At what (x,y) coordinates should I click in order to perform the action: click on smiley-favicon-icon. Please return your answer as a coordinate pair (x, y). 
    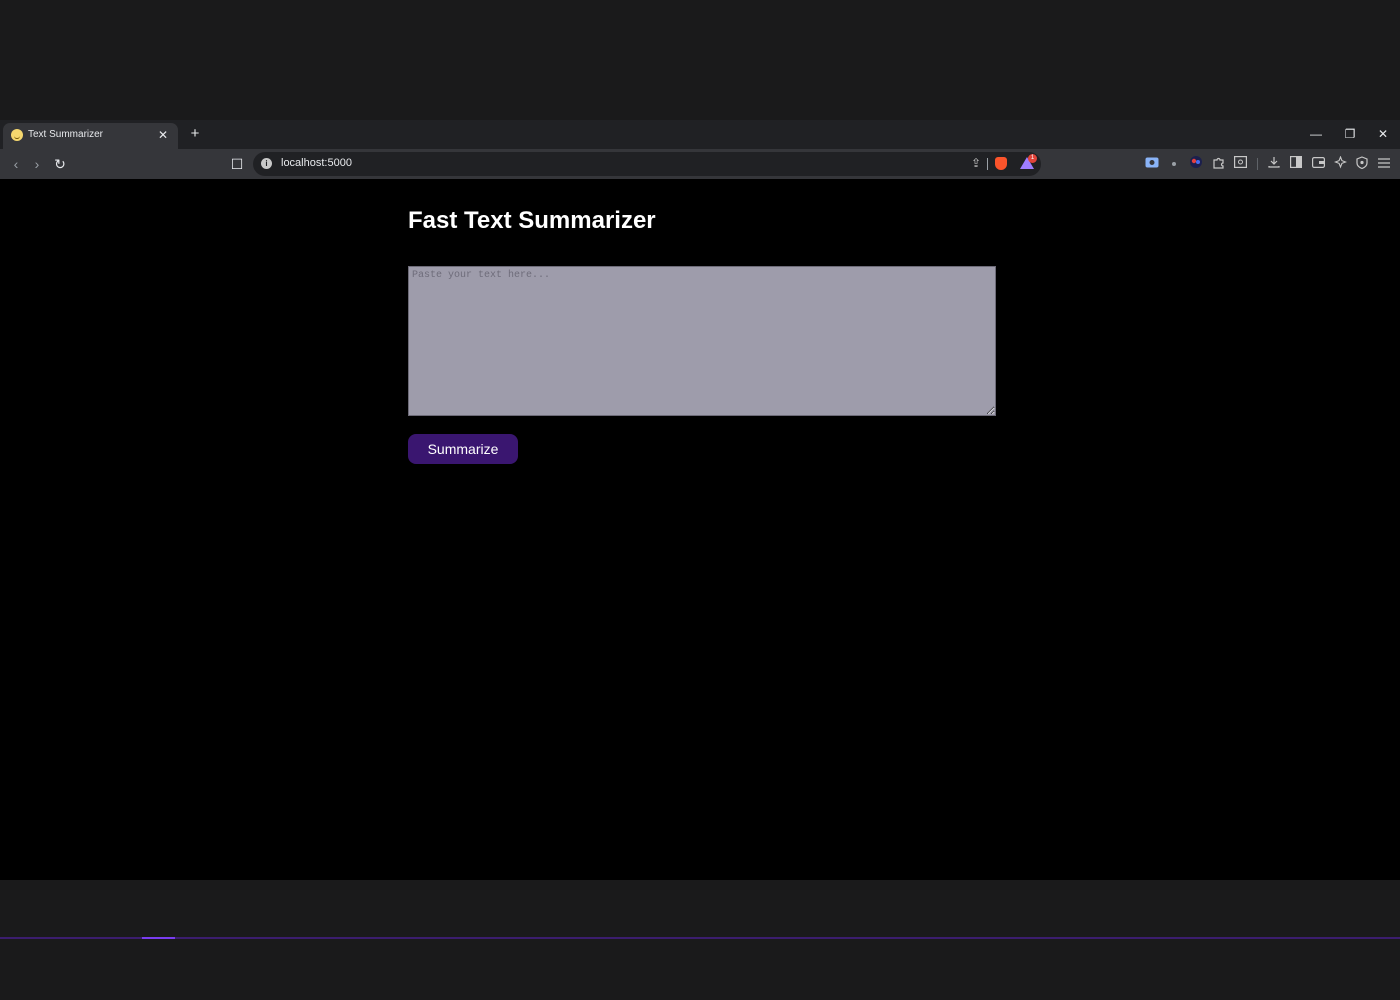
    Looking at the image, I should click on (17, 135).